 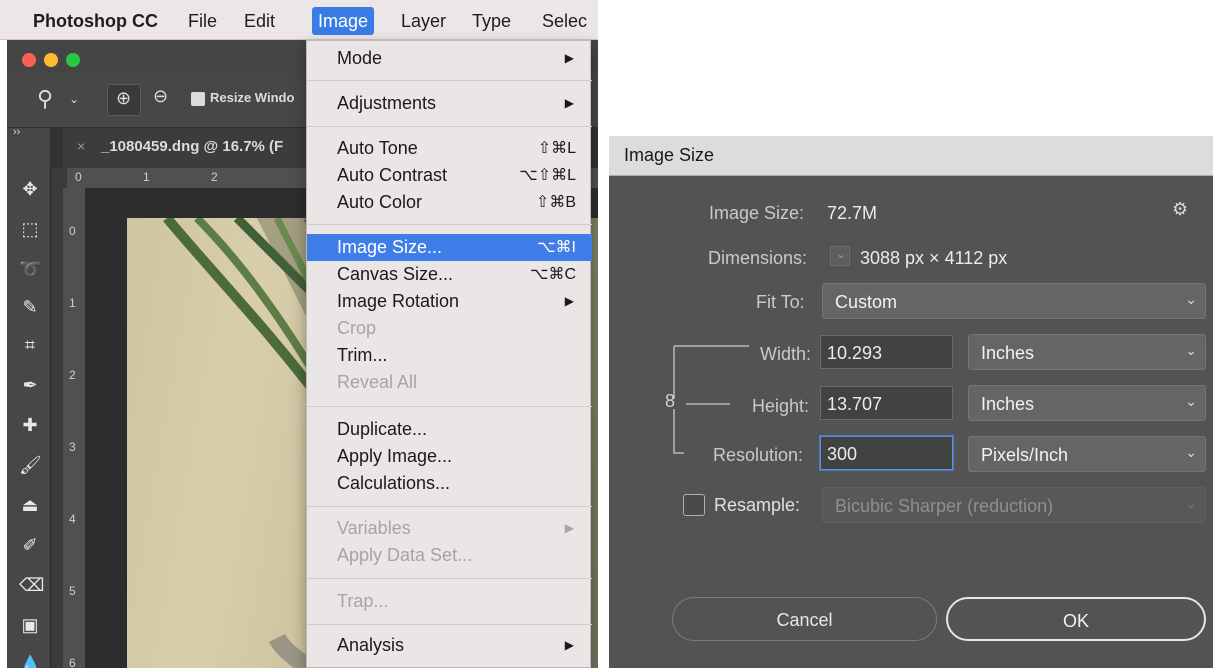 What do you see at coordinates (852, 213) in the screenshot?
I see `image-size-value: 72.7M` at bounding box center [852, 213].